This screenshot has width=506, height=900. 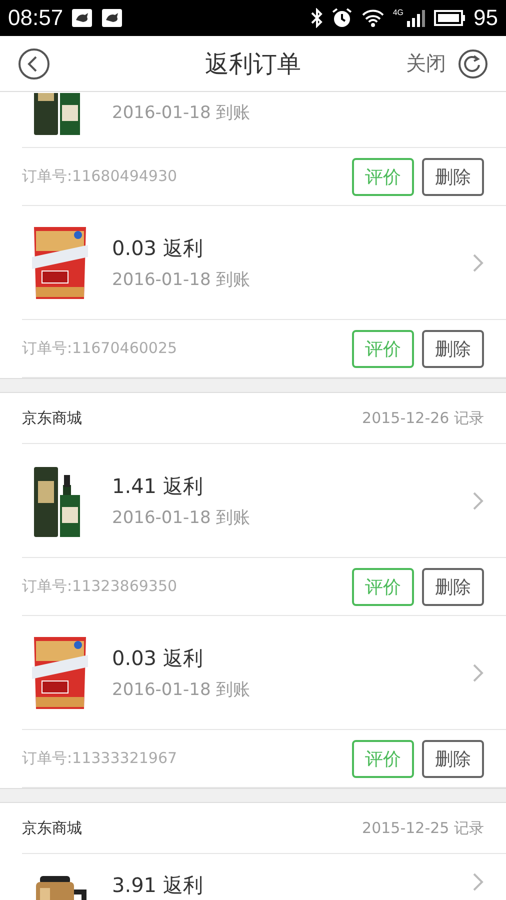 I want to click on order-number: 订单号:11333321967, so click(x=100, y=758).